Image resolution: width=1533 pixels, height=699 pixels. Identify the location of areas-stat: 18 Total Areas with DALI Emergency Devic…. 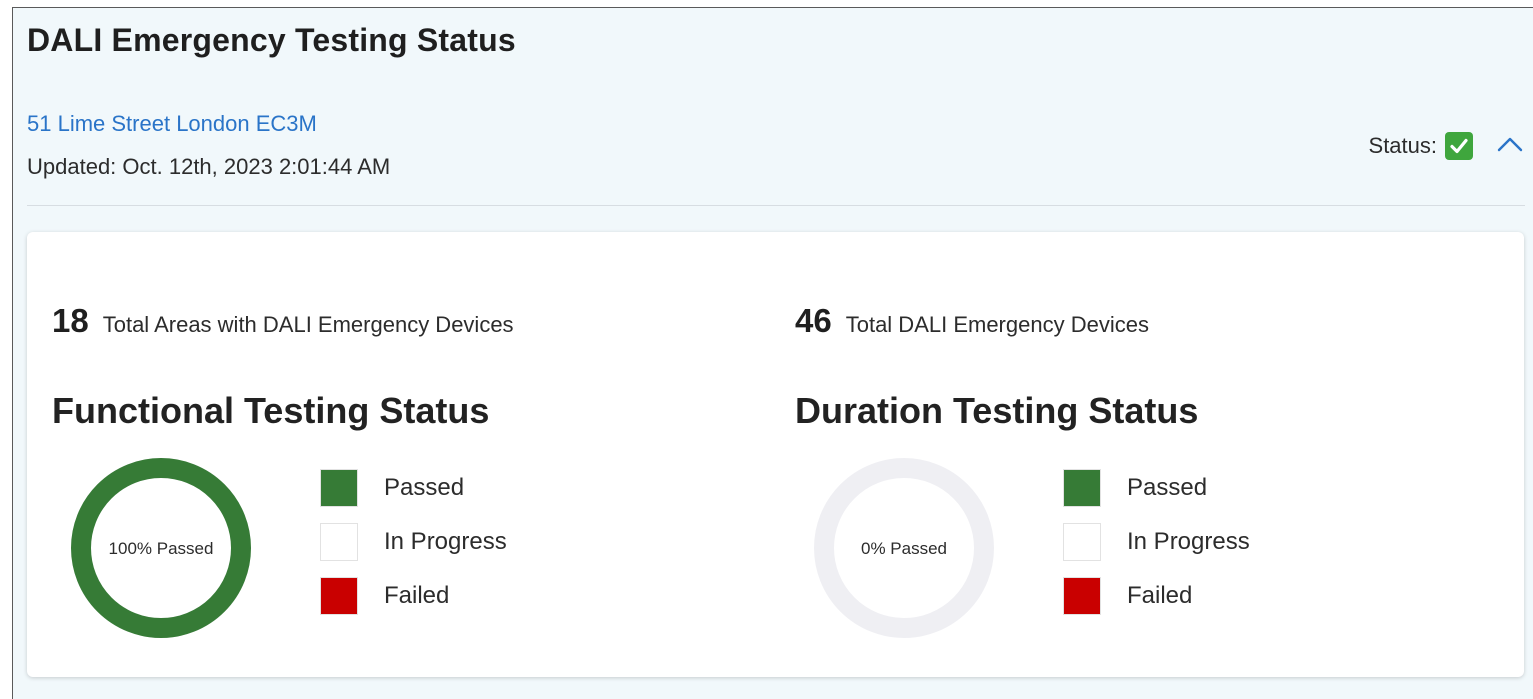
(283, 321).